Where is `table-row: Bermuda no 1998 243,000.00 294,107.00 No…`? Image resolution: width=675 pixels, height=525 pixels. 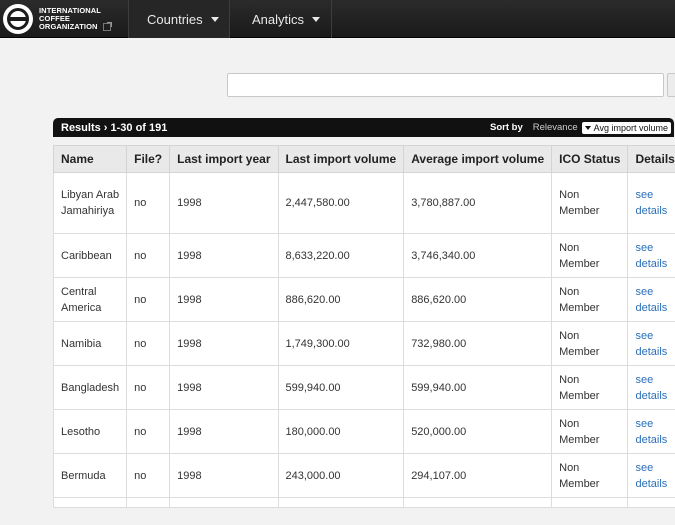
table-row: Bermuda no 1998 243,000.00 294,107.00 No… is located at coordinates (363, 475).